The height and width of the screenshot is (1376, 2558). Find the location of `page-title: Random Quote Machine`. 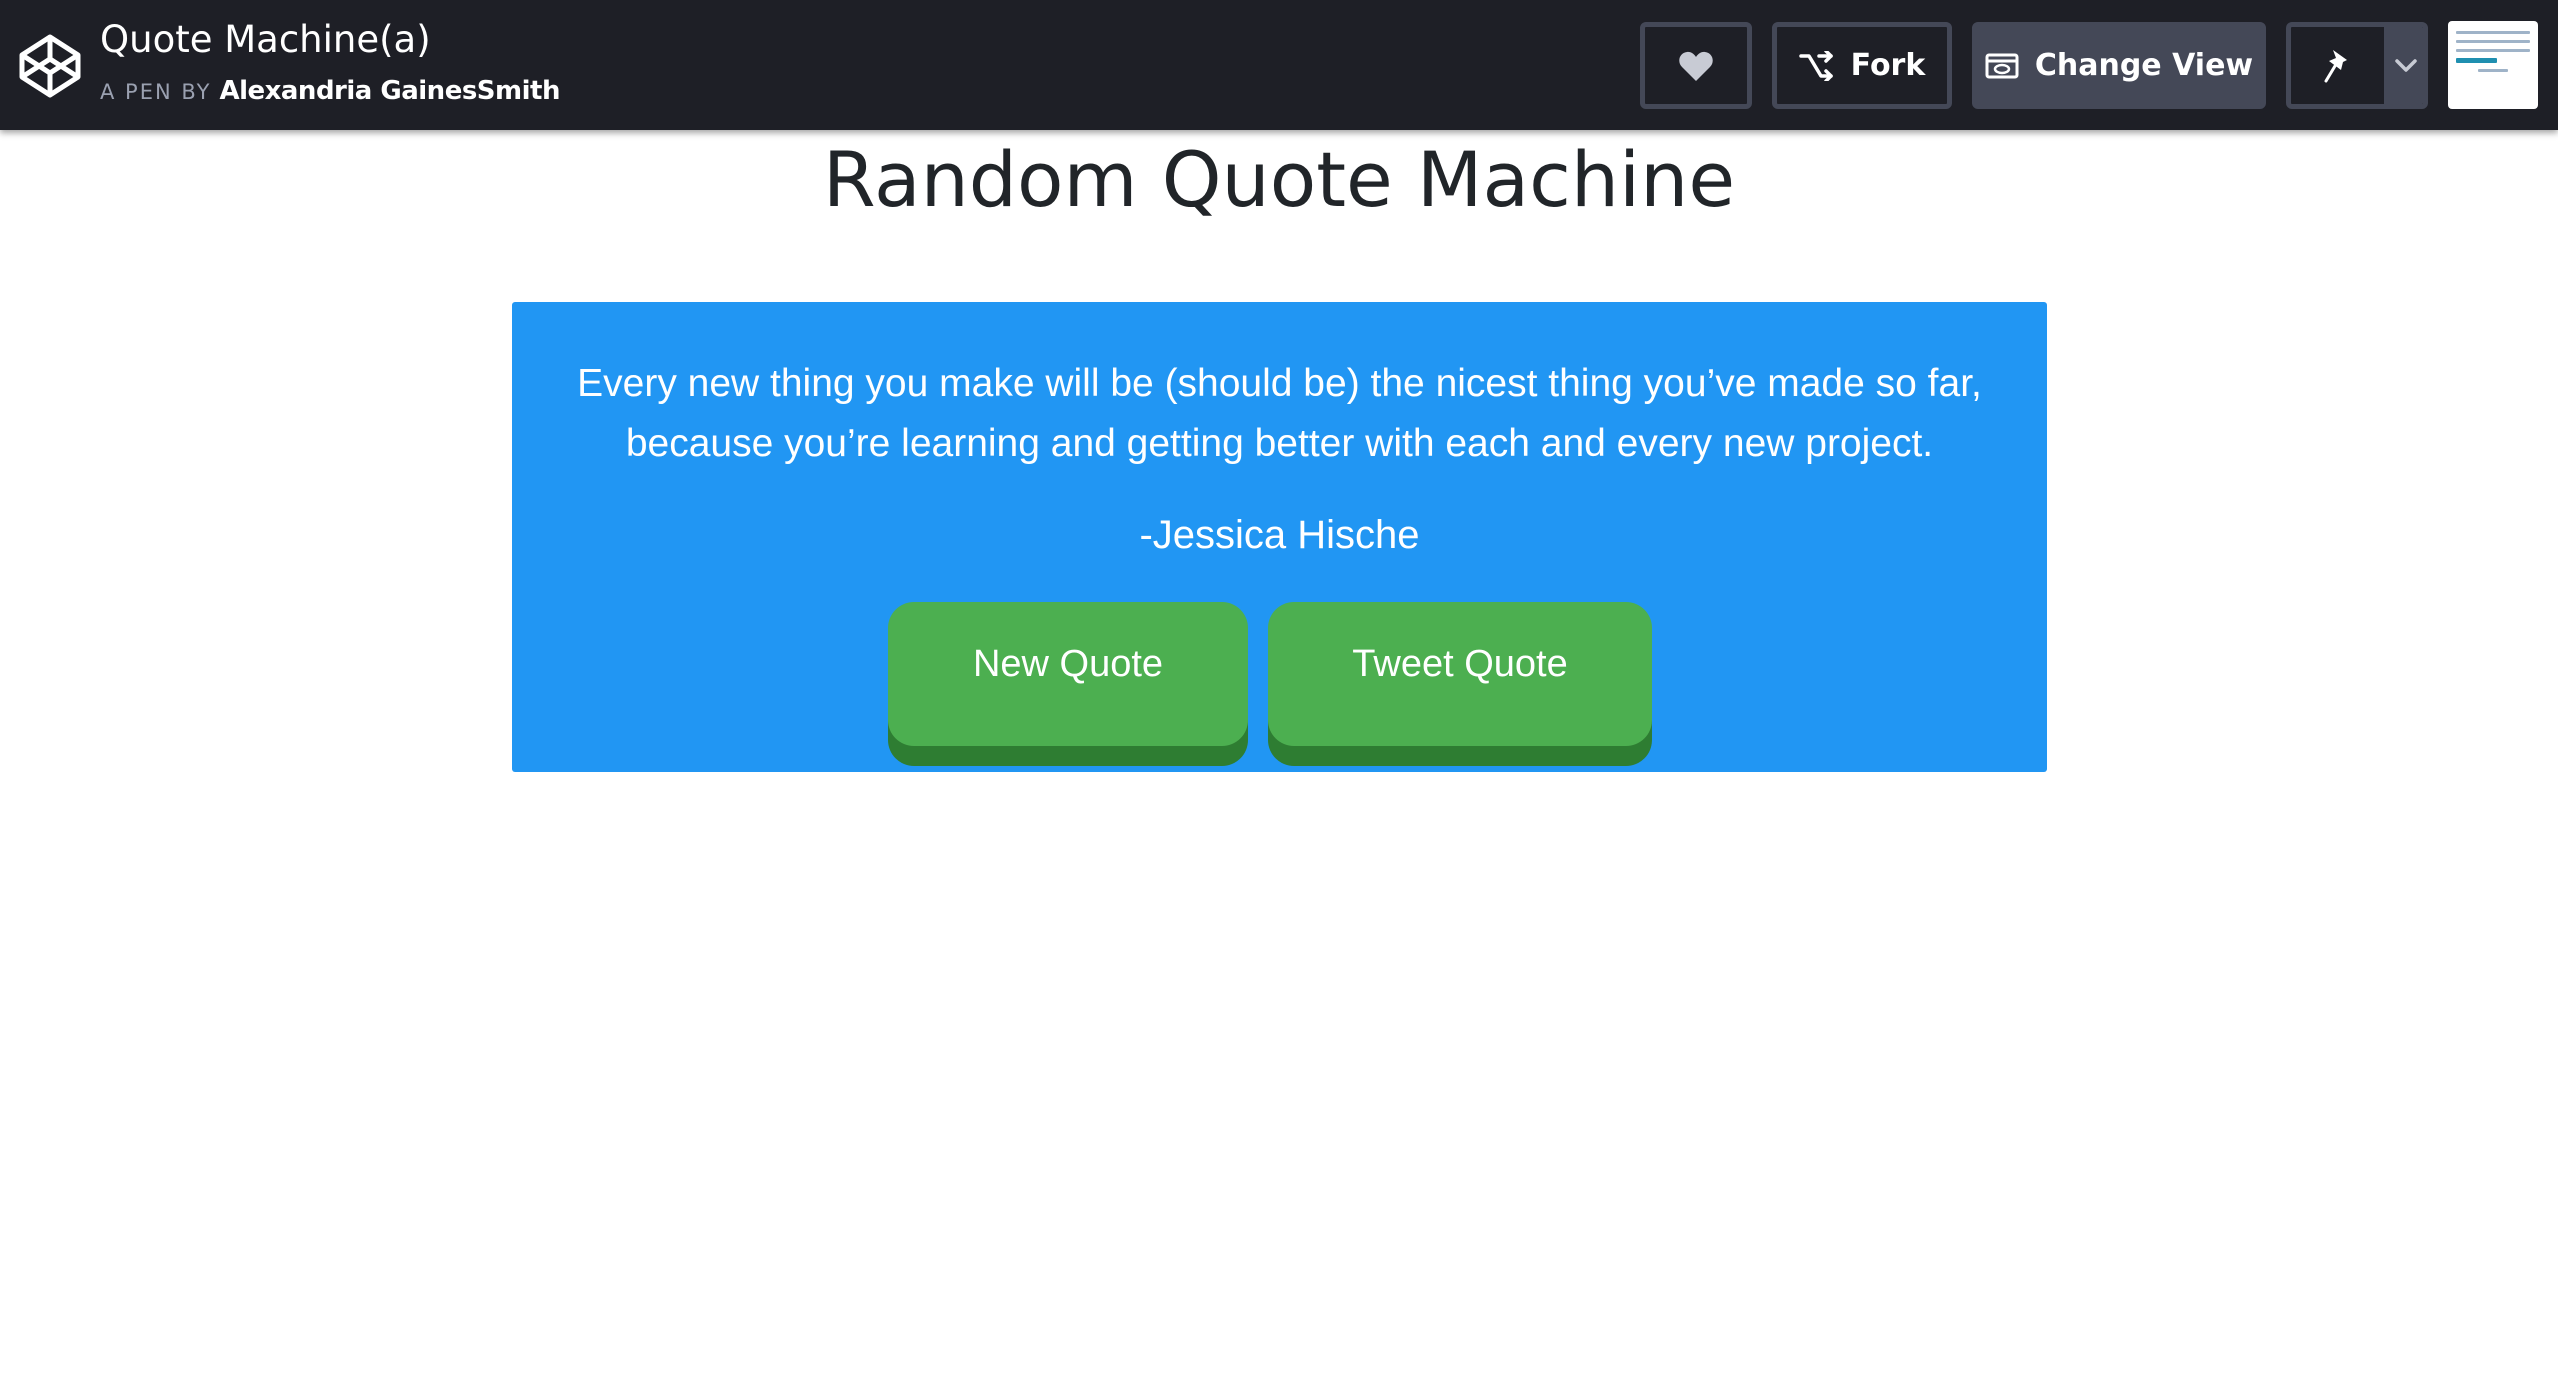

page-title: Random Quote Machine is located at coordinates (1279, 179).